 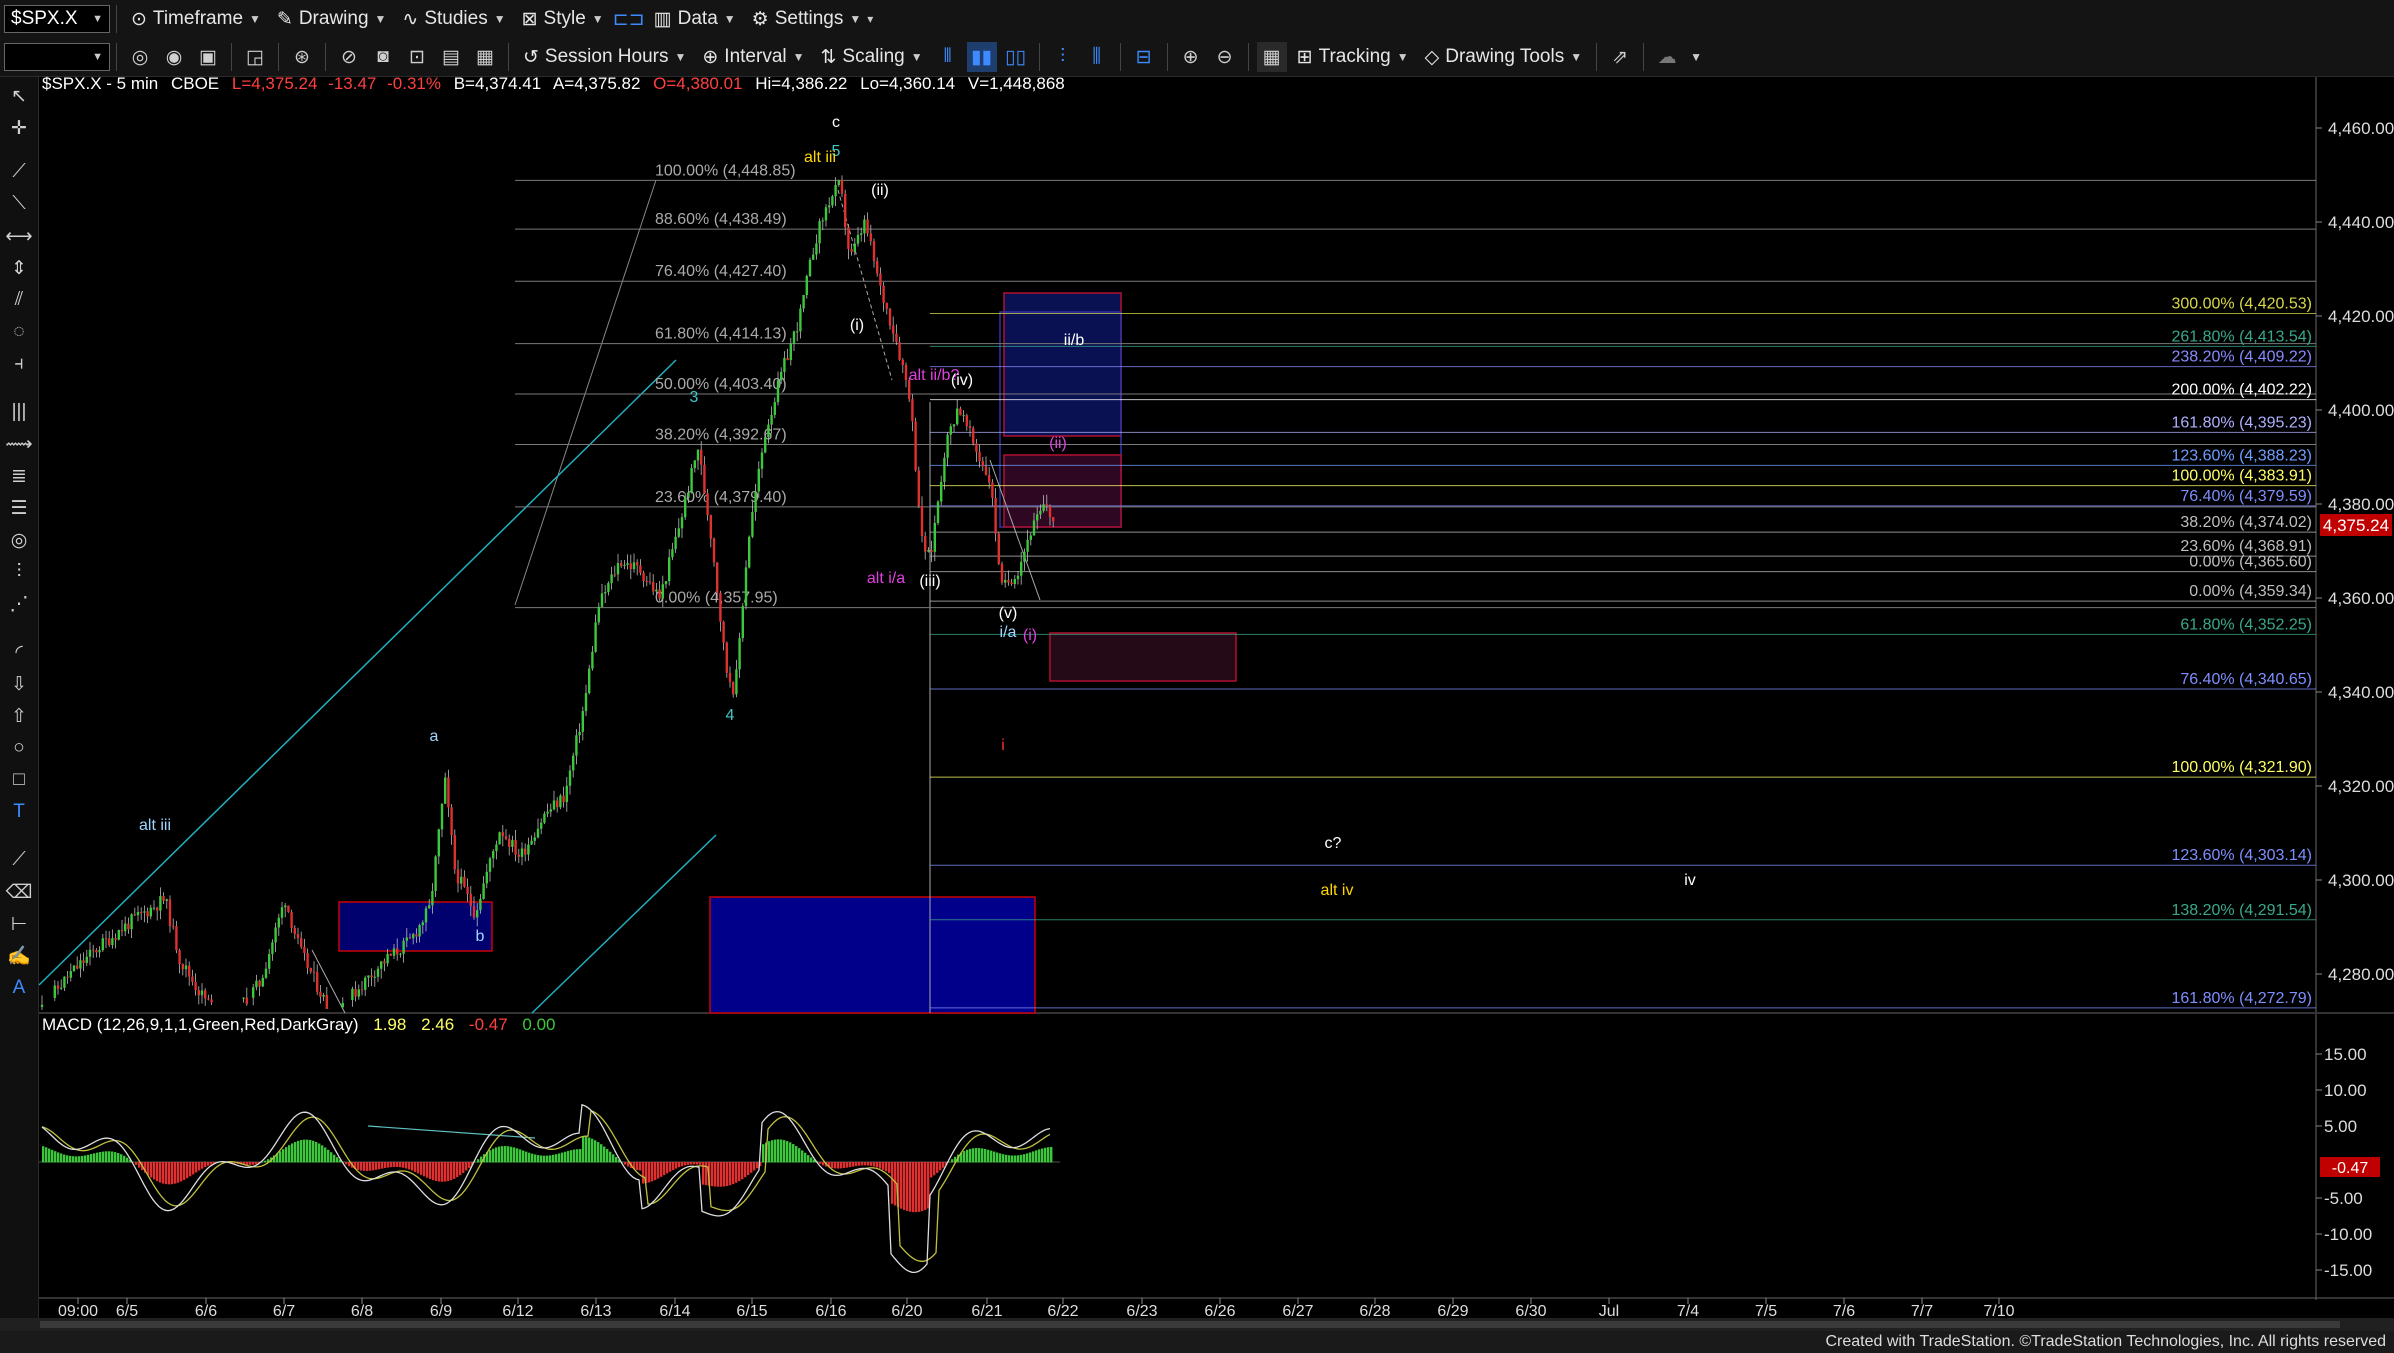 What do you see at coordinates (1190, 1324) in the screenshot?
I see `scrollbar-thumb` at bounding box center [1190, 1324].